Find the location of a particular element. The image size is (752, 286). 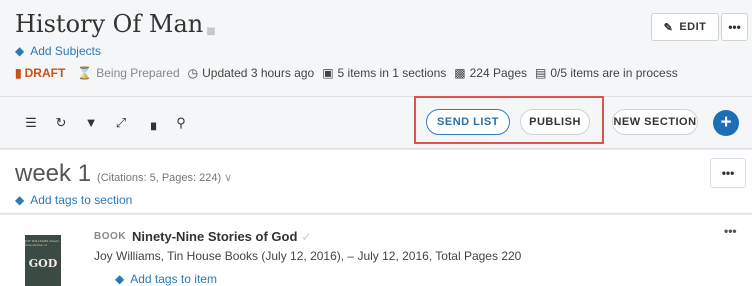

draft-label: DRAFT is located at coordinates (45, 73).